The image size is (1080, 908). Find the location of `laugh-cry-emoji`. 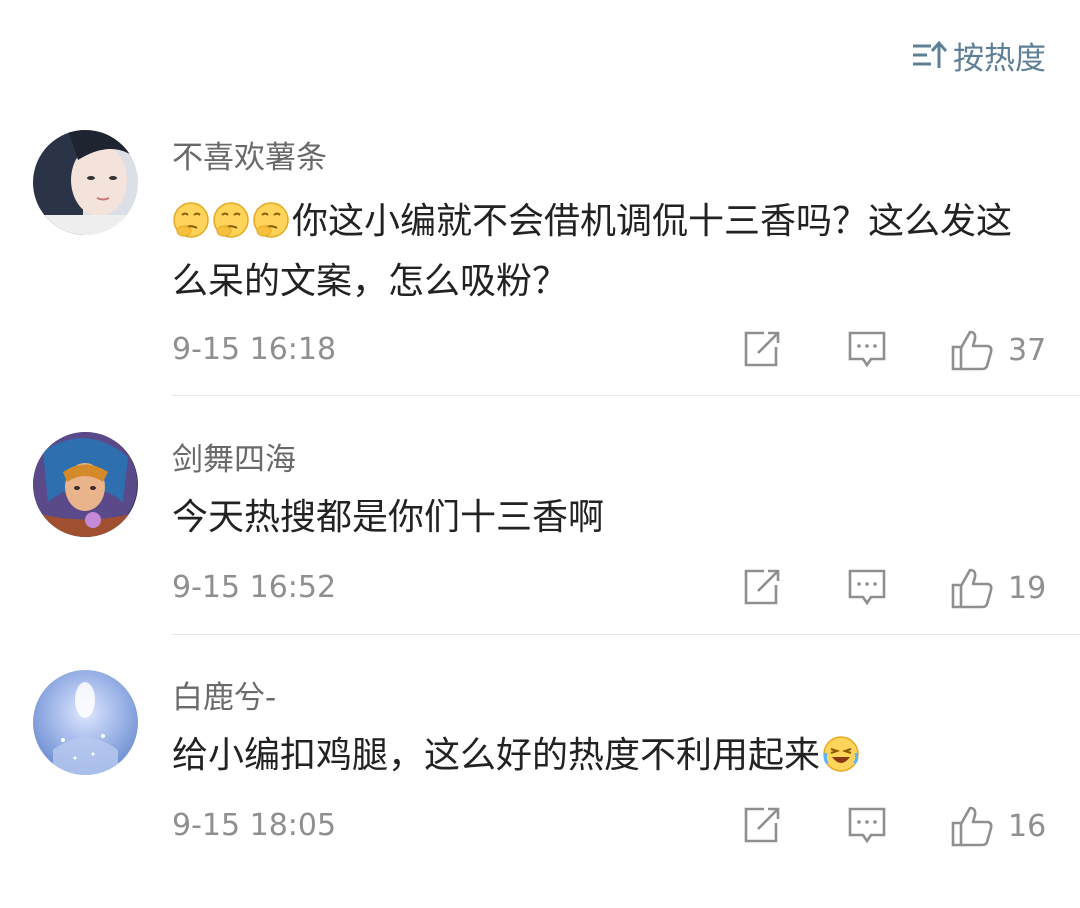

laugh-cry-emoji is located at coordinates (841, 754).